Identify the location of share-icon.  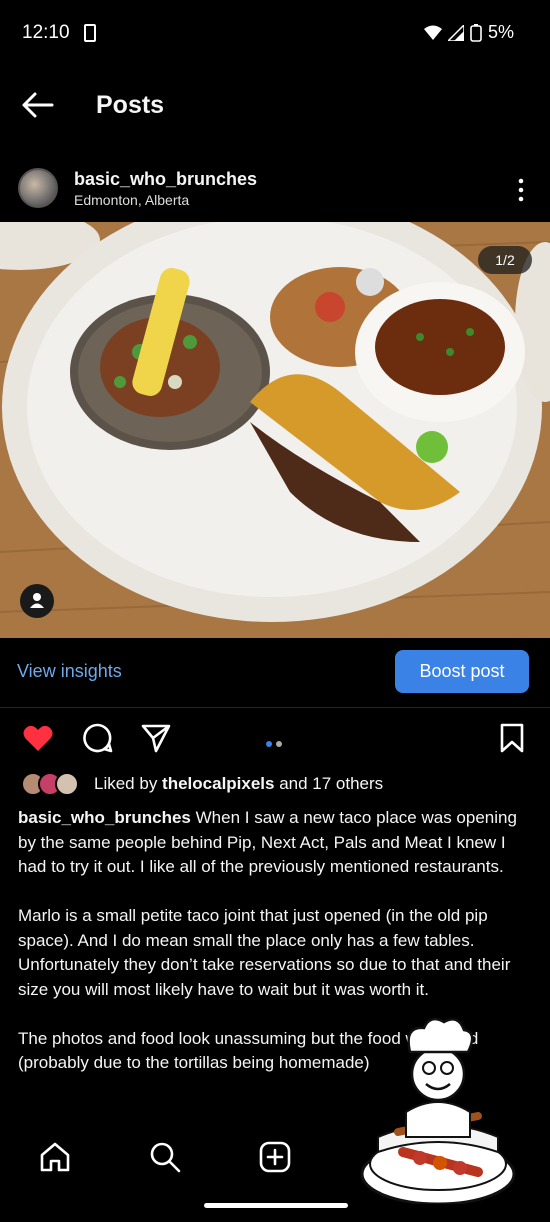
(156, 738).